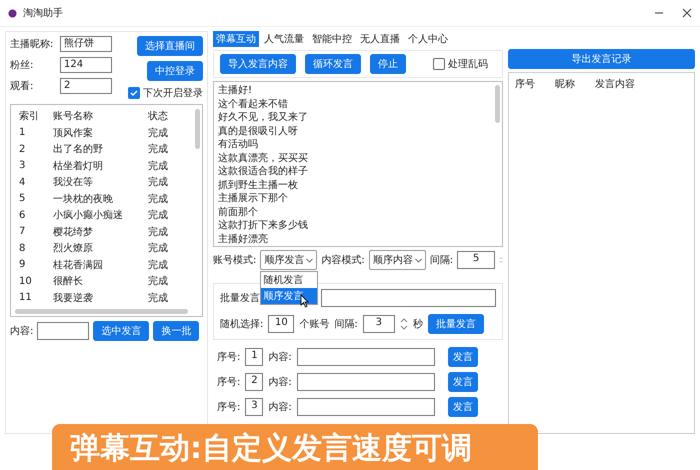 The height and width of the screenshot is (470, 700). What do you see at coordinates (243, 239) in the screenshot?
I see `message-line: 主播好漂亮` at bounding box center [243, 239].